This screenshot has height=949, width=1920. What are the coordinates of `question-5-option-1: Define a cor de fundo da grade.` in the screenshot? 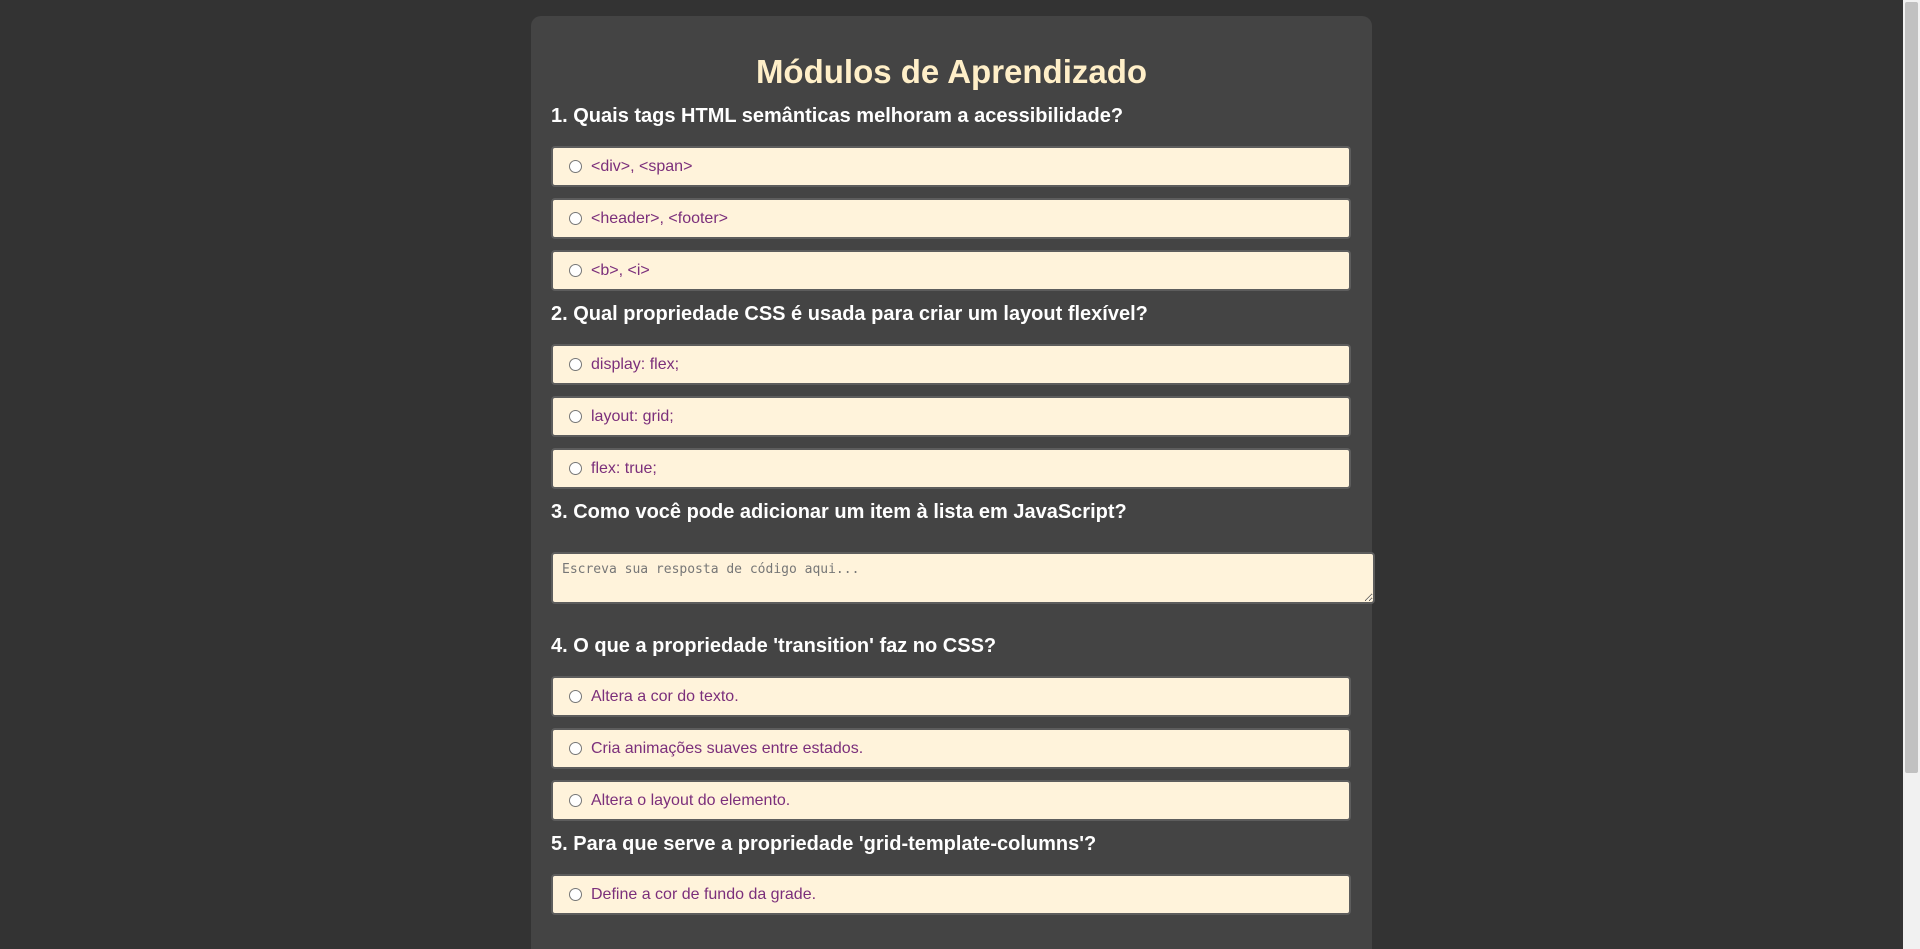 It's located at (951, 894).